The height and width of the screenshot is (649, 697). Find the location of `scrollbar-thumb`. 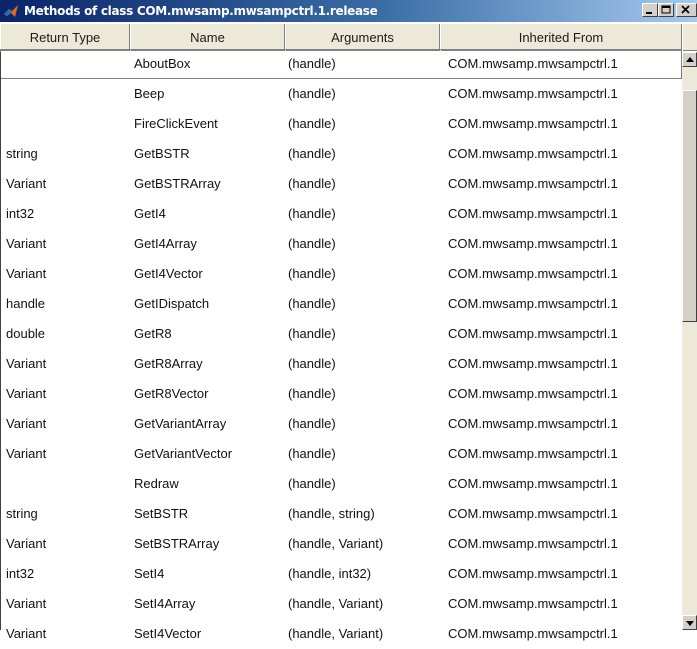

scrollbar-thumb is located at coordinates (689, 206).